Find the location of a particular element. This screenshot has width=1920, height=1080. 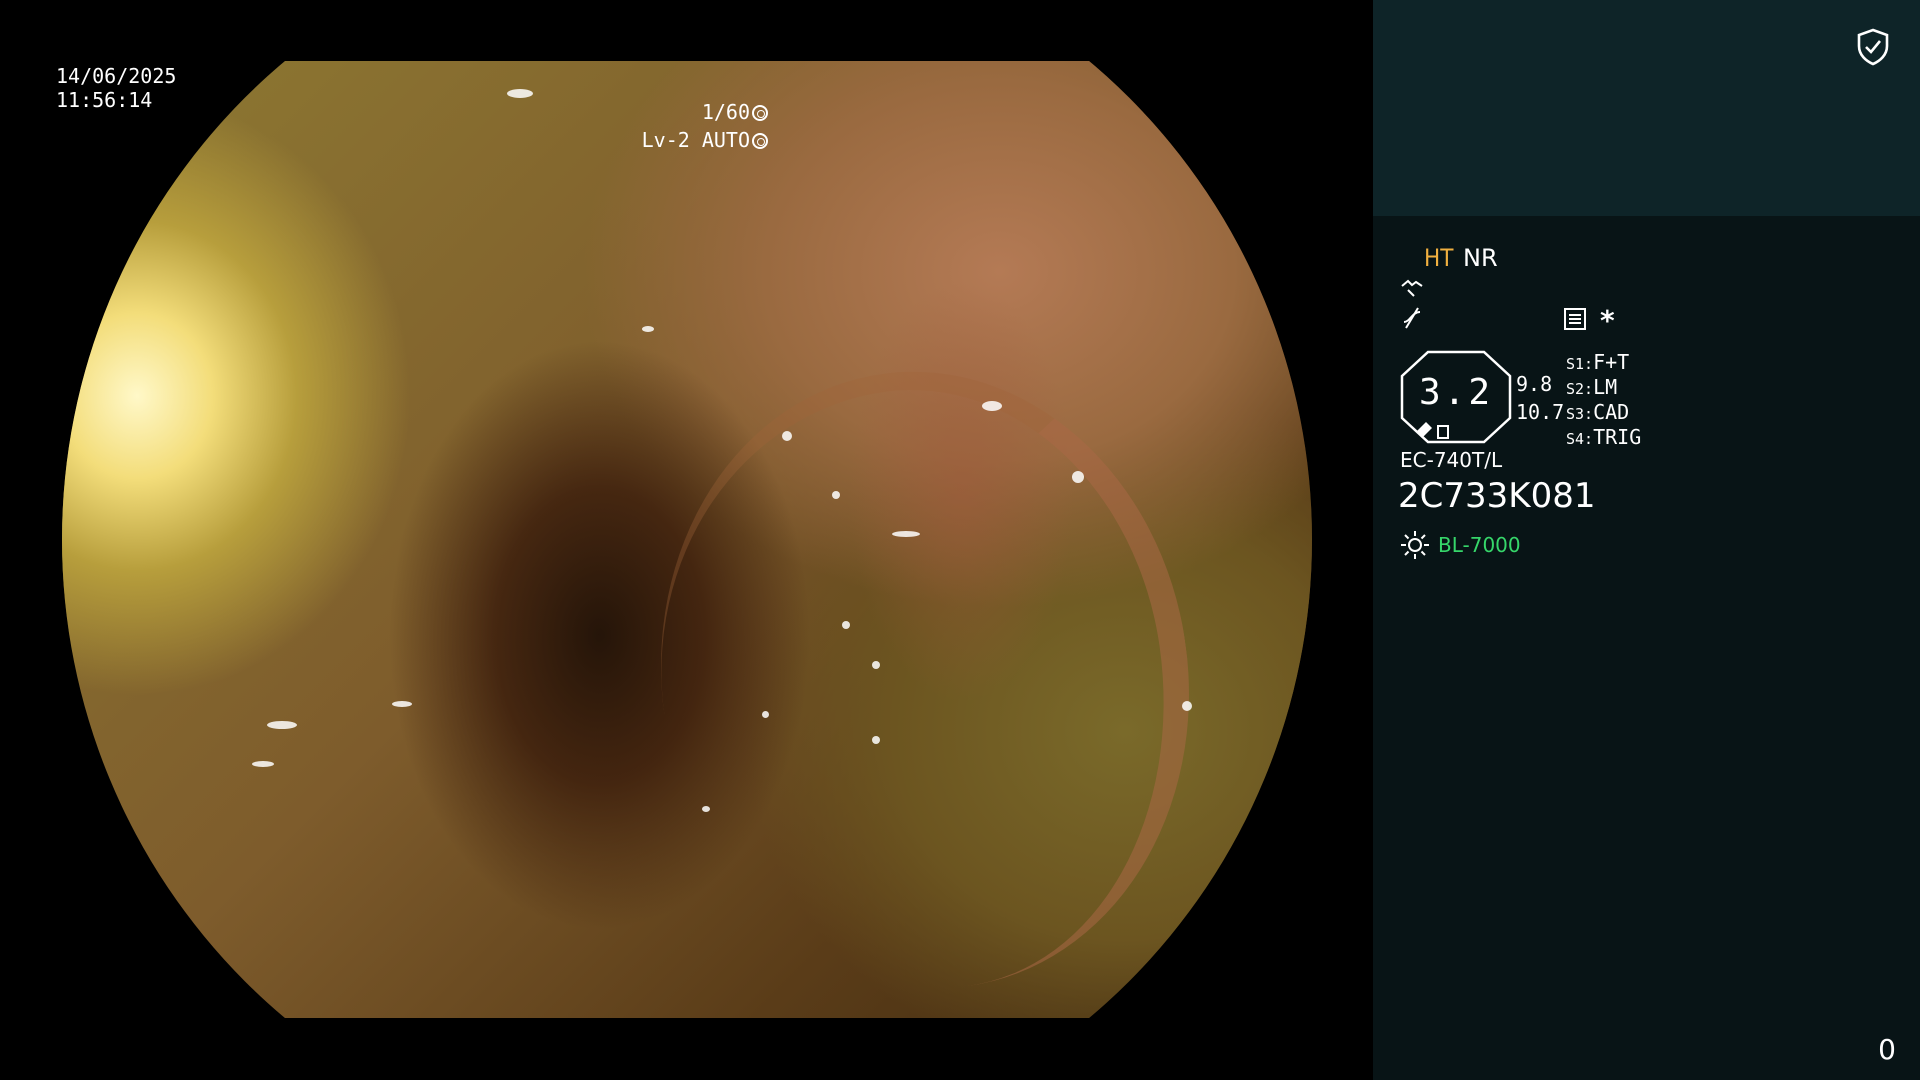

switch-row-s1: S1:F+T is located at coordinates (1597, 362).